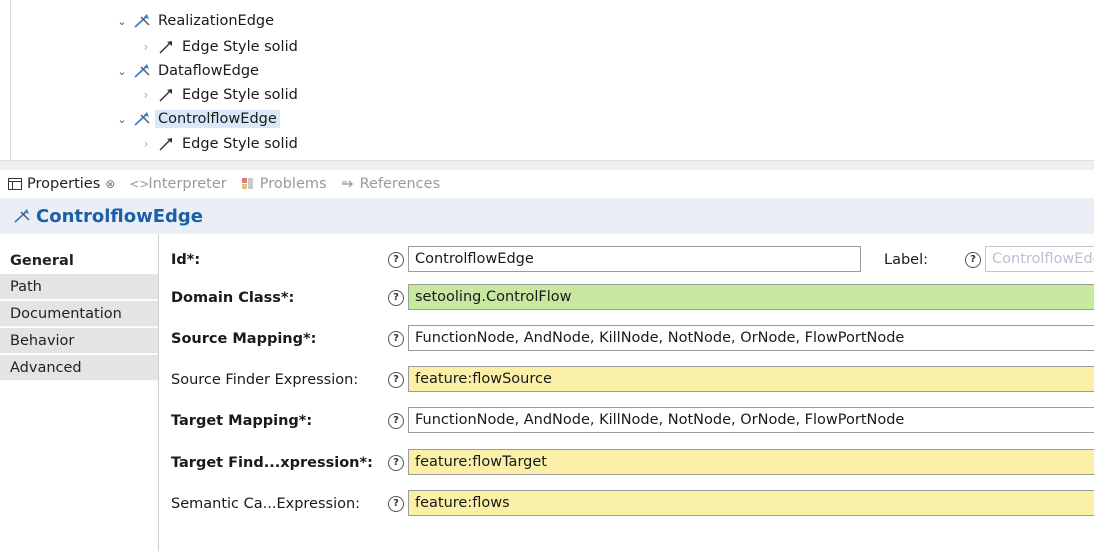 This screenshot has height=551, width=1094. I want to click on tree-item-dataflow-edge: ⌄ DataflowEdge, so click(188, 71).